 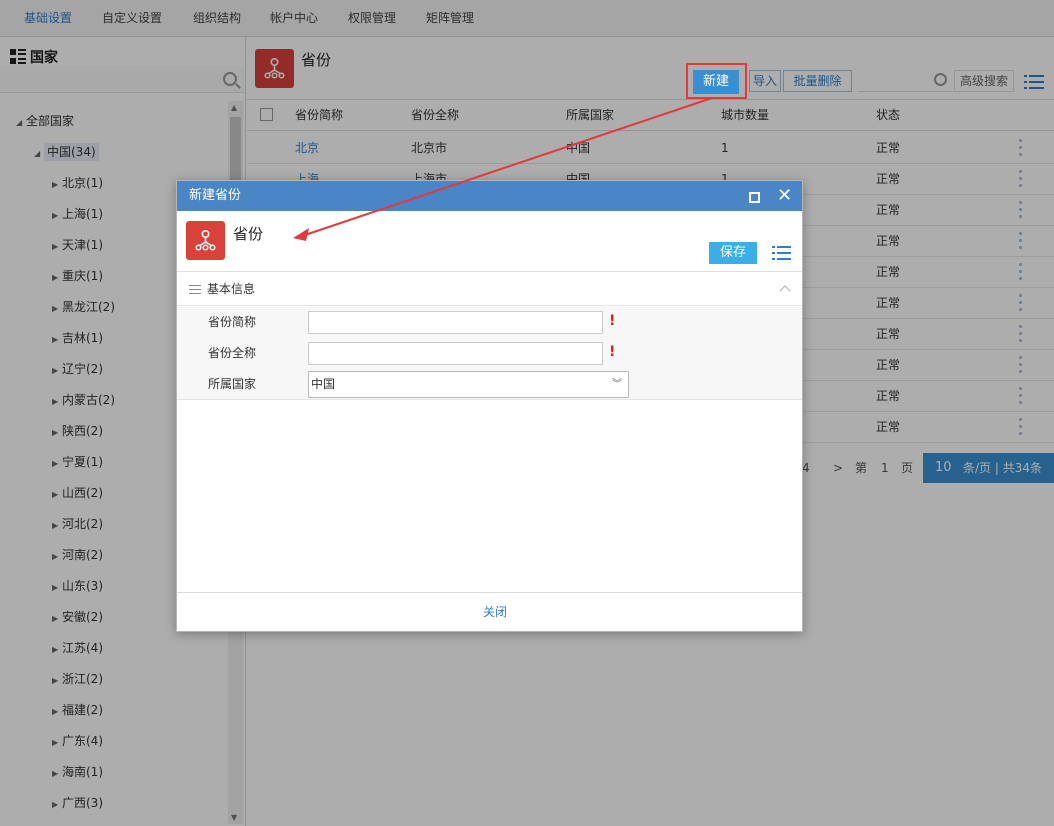 I want to click on section-basic-info: 基本信息, so click(x=489, y=289).